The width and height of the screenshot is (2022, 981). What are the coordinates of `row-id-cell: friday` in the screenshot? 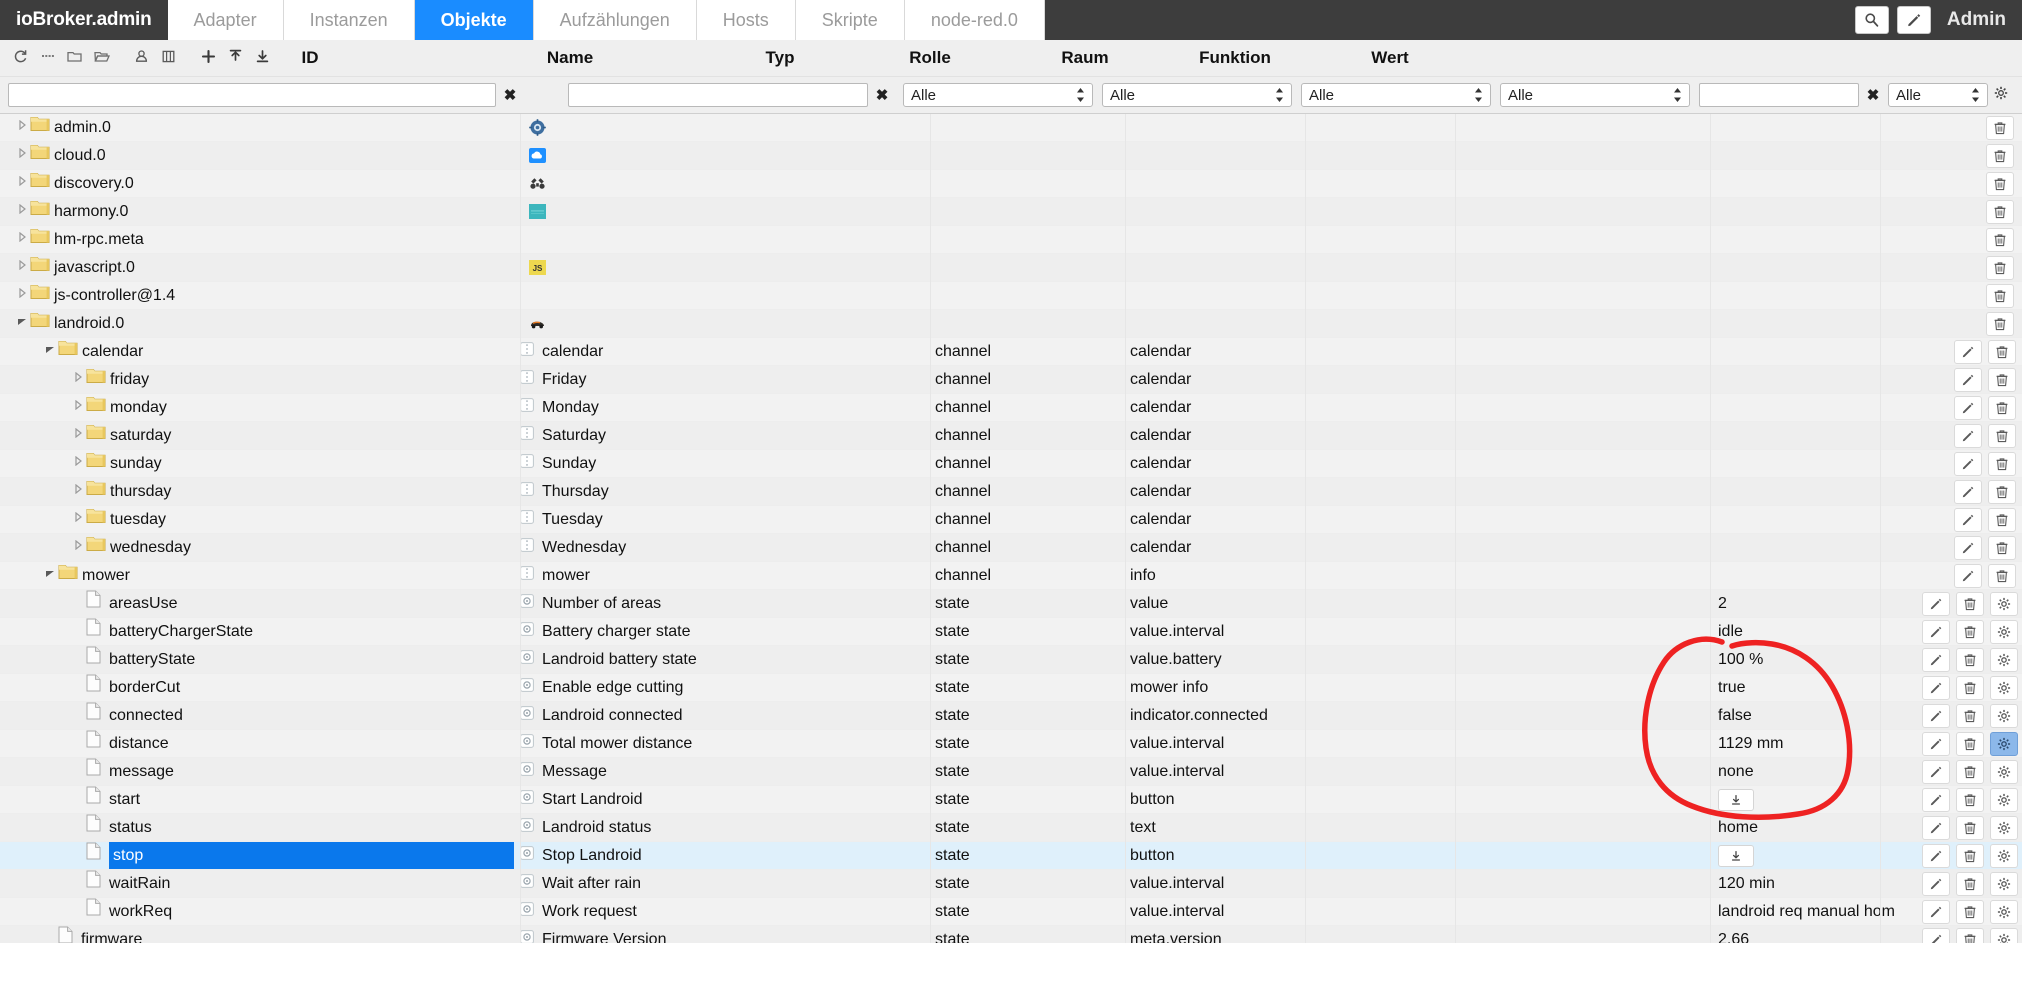 It's located at (292, 379).